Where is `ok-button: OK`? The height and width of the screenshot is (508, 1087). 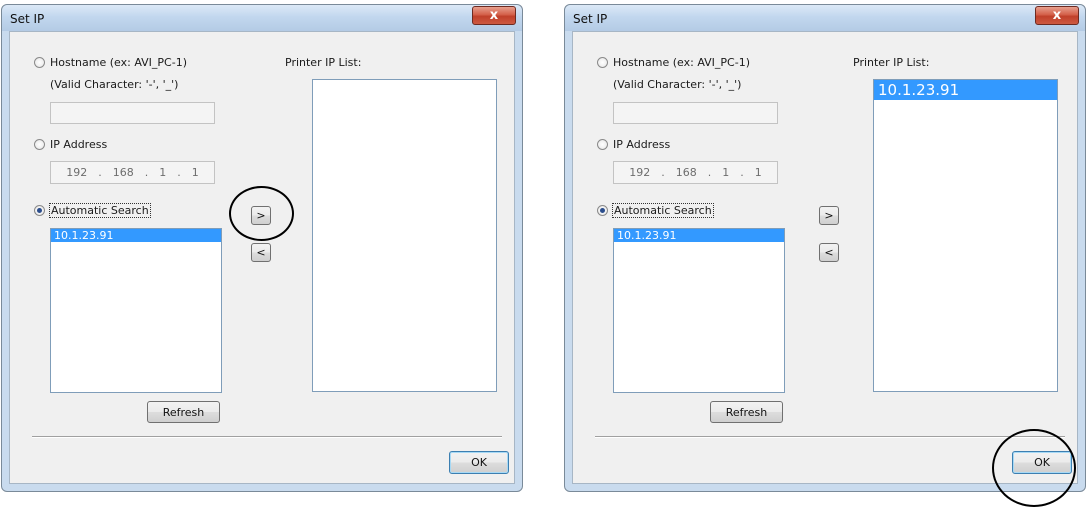 ok-button: OK is located at coordinates (479, 462).